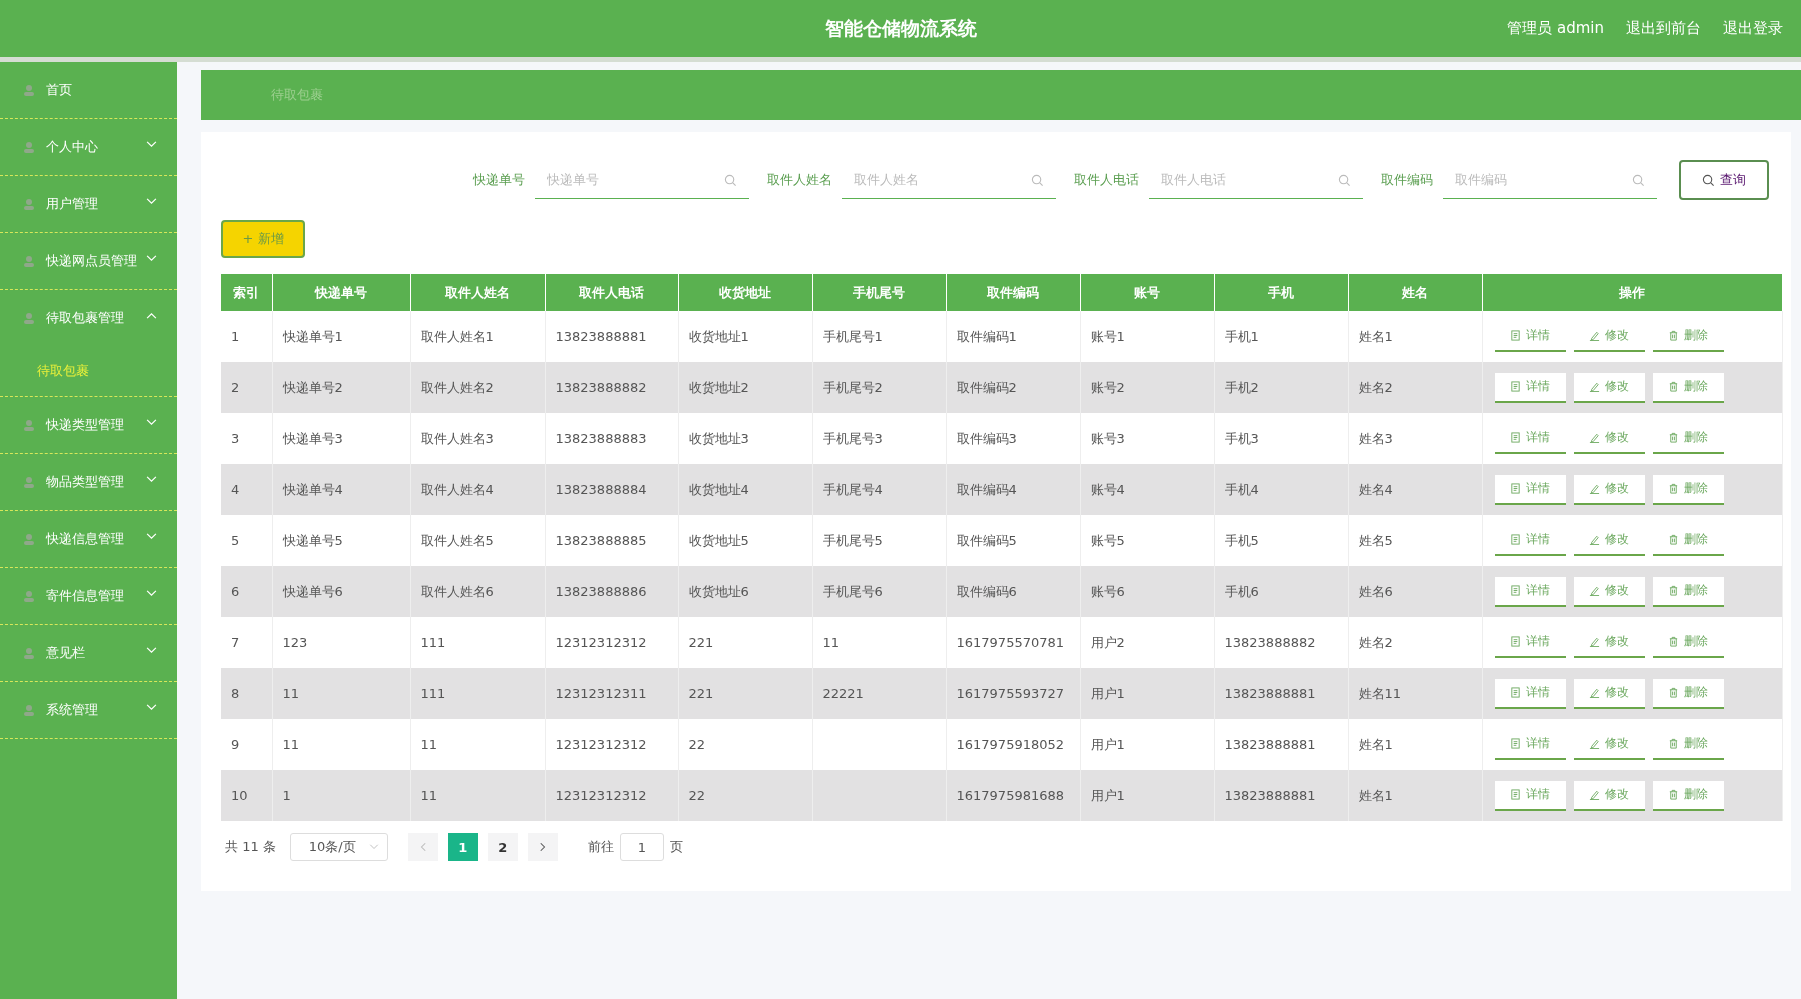  What do you see at coordinates (611, 591) in the screenshot?
I see `table-cell: 13823888886` at bounding box center [611, 591].